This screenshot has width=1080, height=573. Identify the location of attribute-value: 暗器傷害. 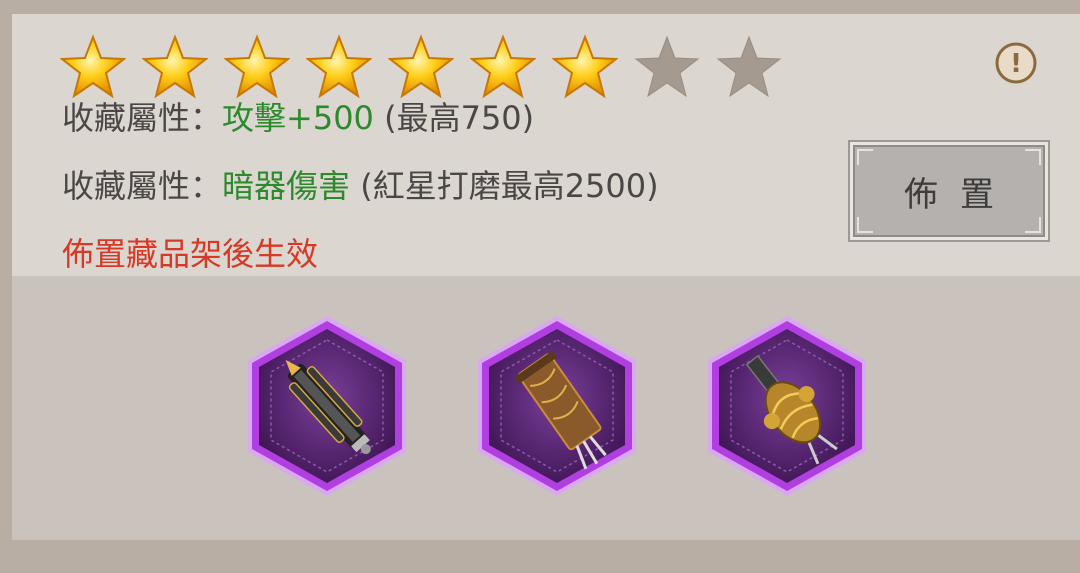
(286, 186).